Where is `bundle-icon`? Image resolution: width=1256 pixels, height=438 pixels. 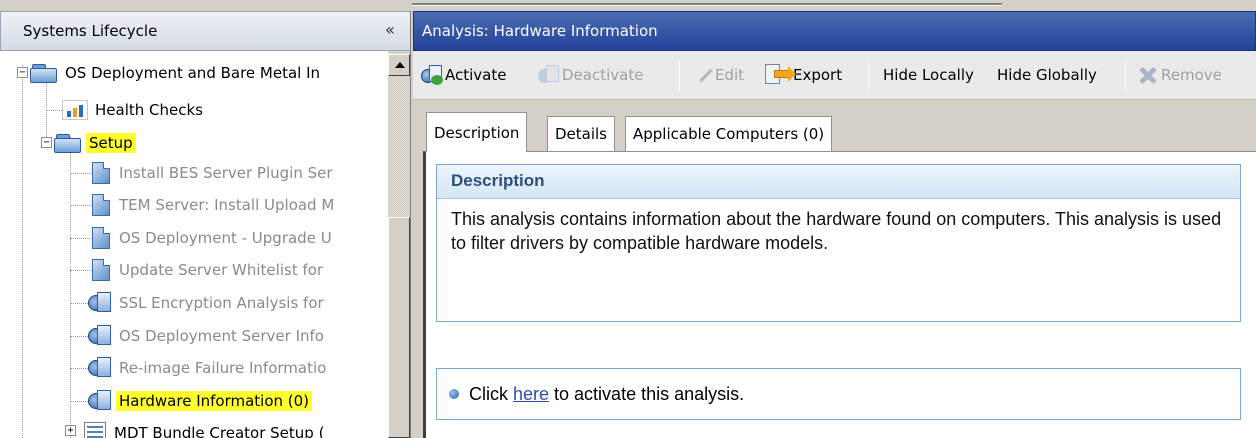
bundle-icon is located at coordinates (95, 430).